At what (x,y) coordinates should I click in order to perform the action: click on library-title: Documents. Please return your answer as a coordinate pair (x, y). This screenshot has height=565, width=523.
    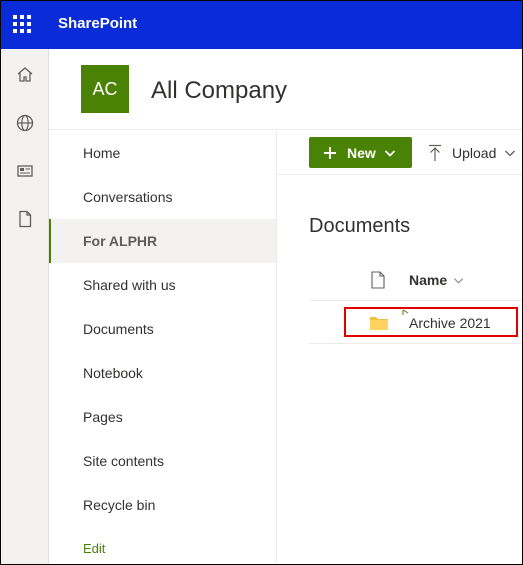
    Looking at the image, I should click on (360, 226).